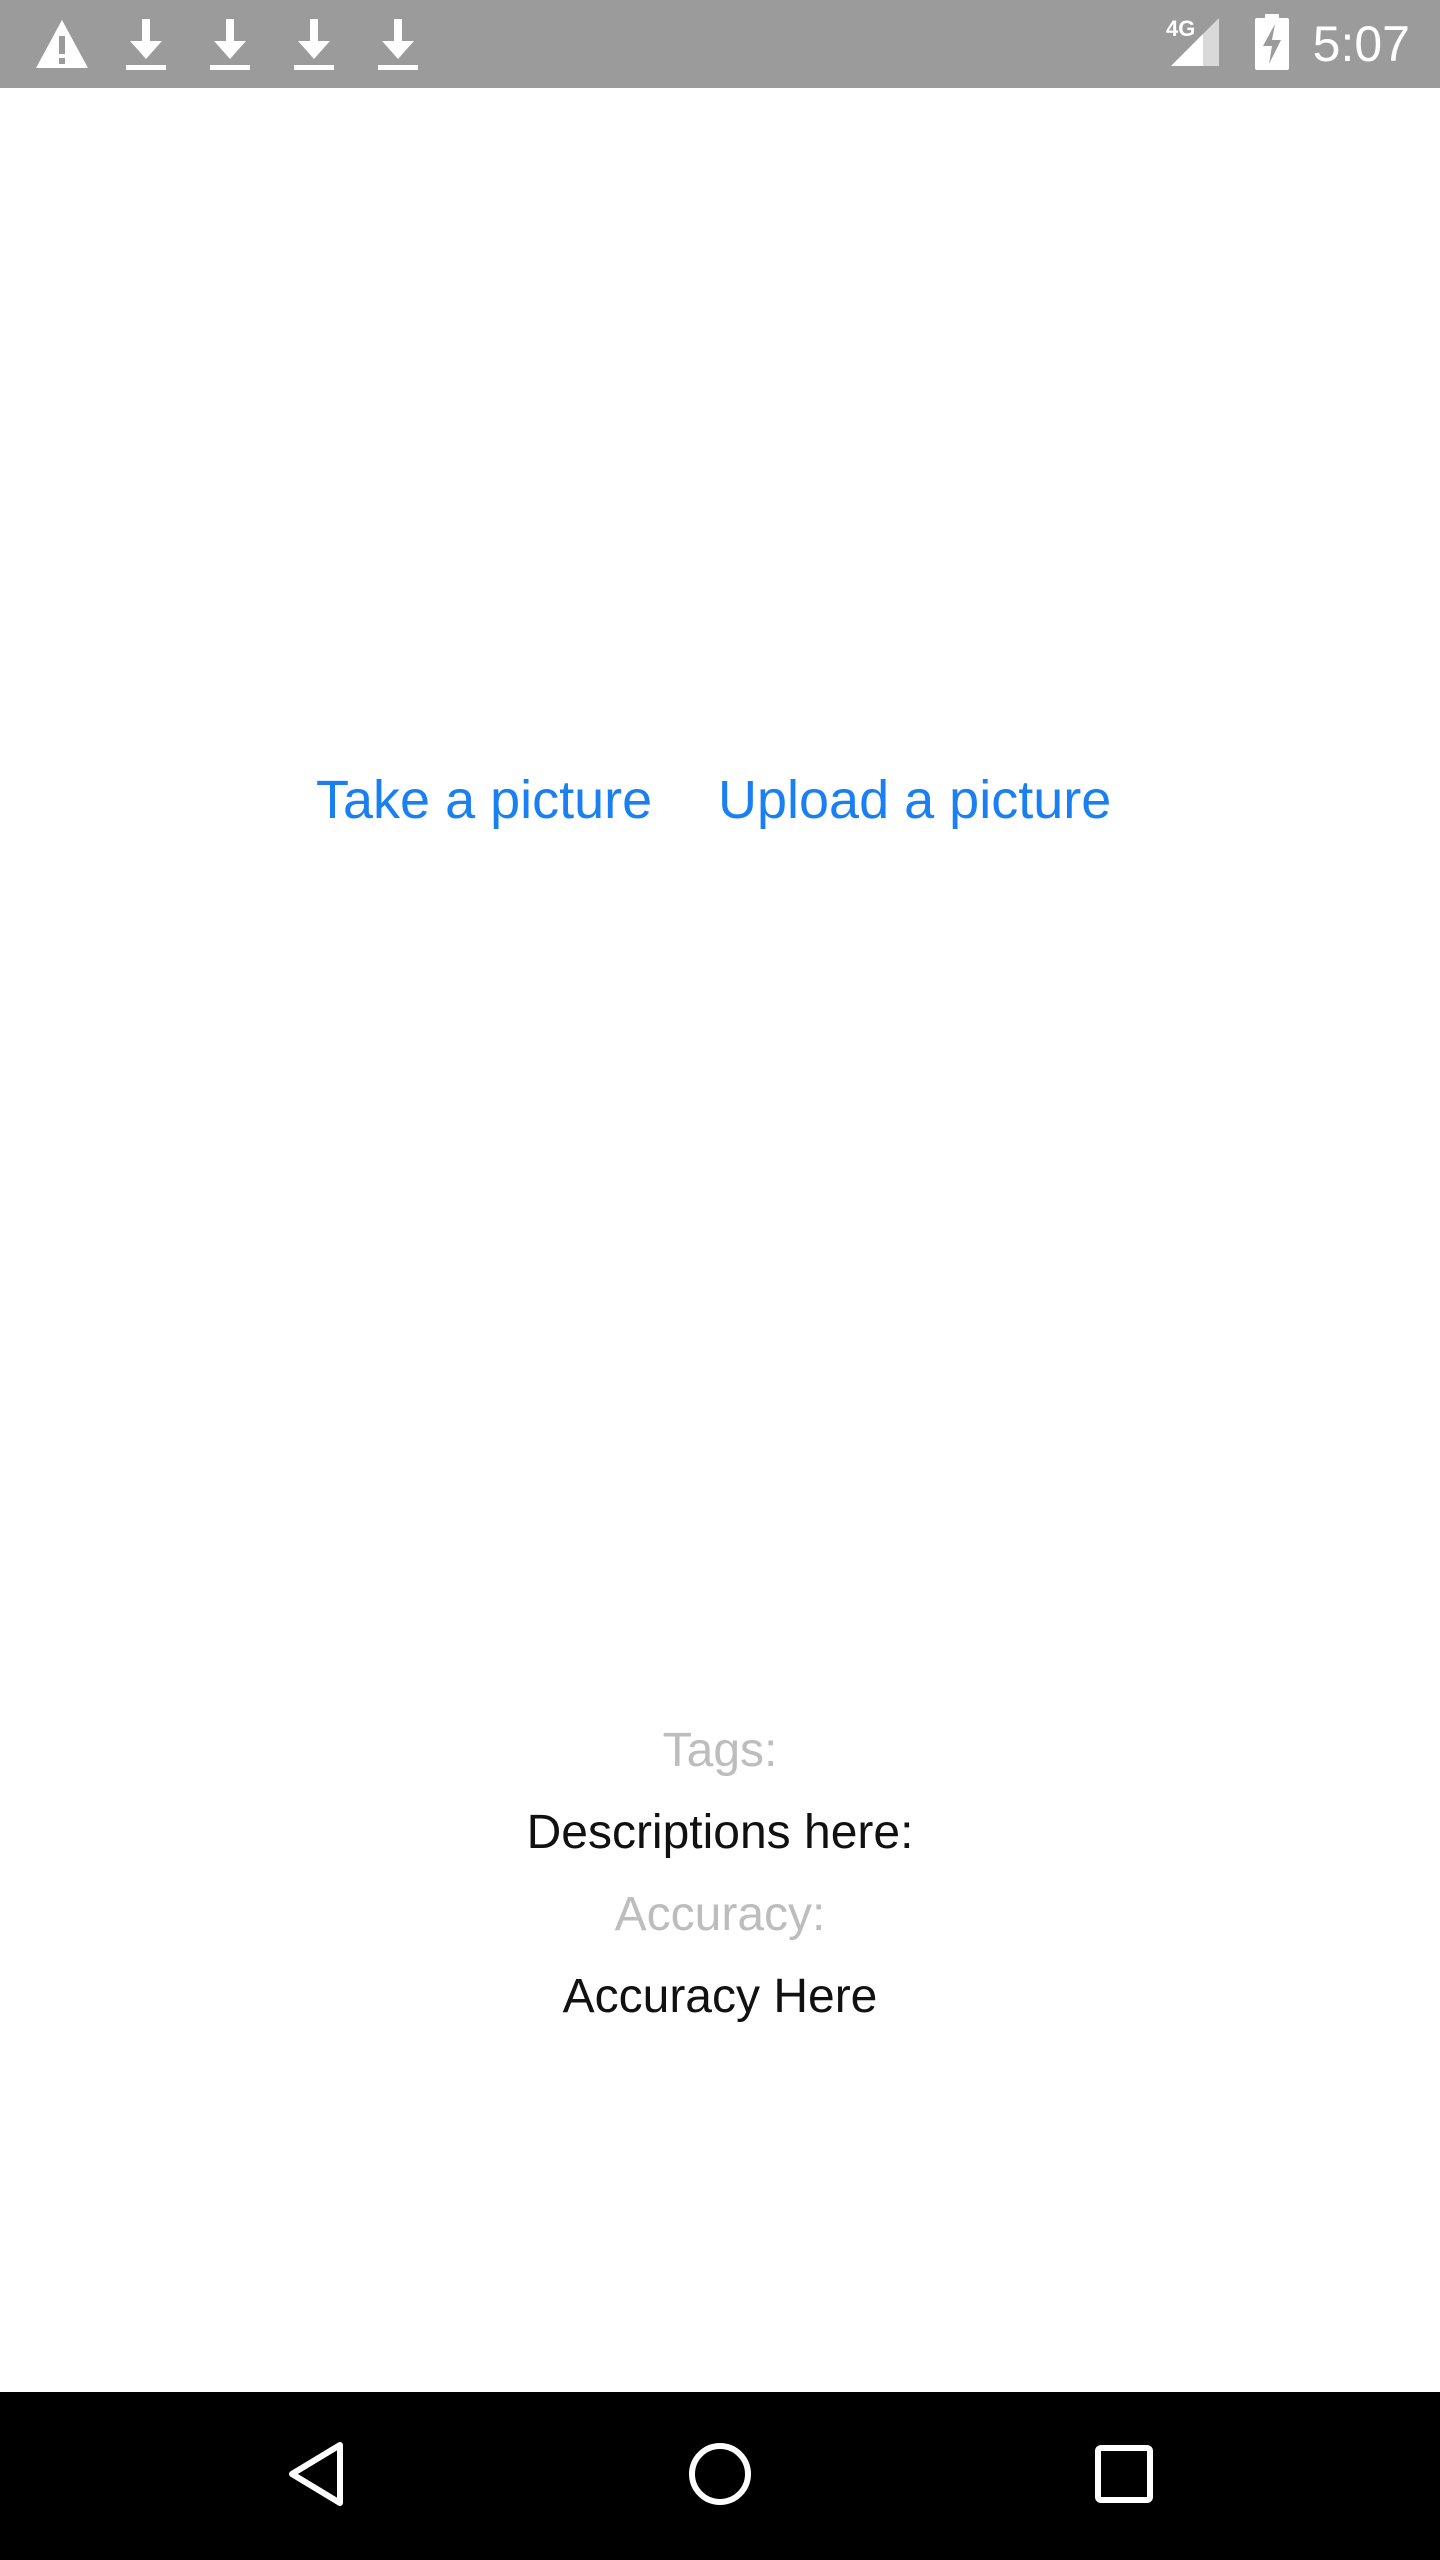 This screenshot has height=2560, width=1440. Describe the element at coordinates (1271, 44) in the screenshot. I see `battery-charging-icon` at that location.